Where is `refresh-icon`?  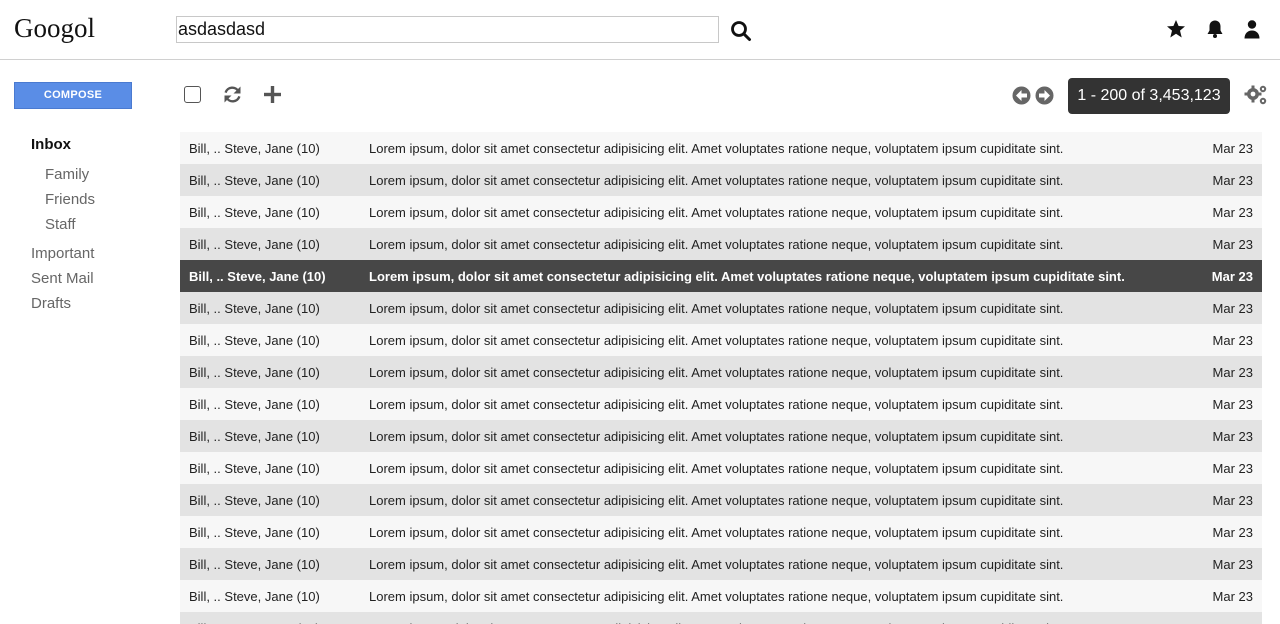
refresh-icon is located at coordinates (232, 94).